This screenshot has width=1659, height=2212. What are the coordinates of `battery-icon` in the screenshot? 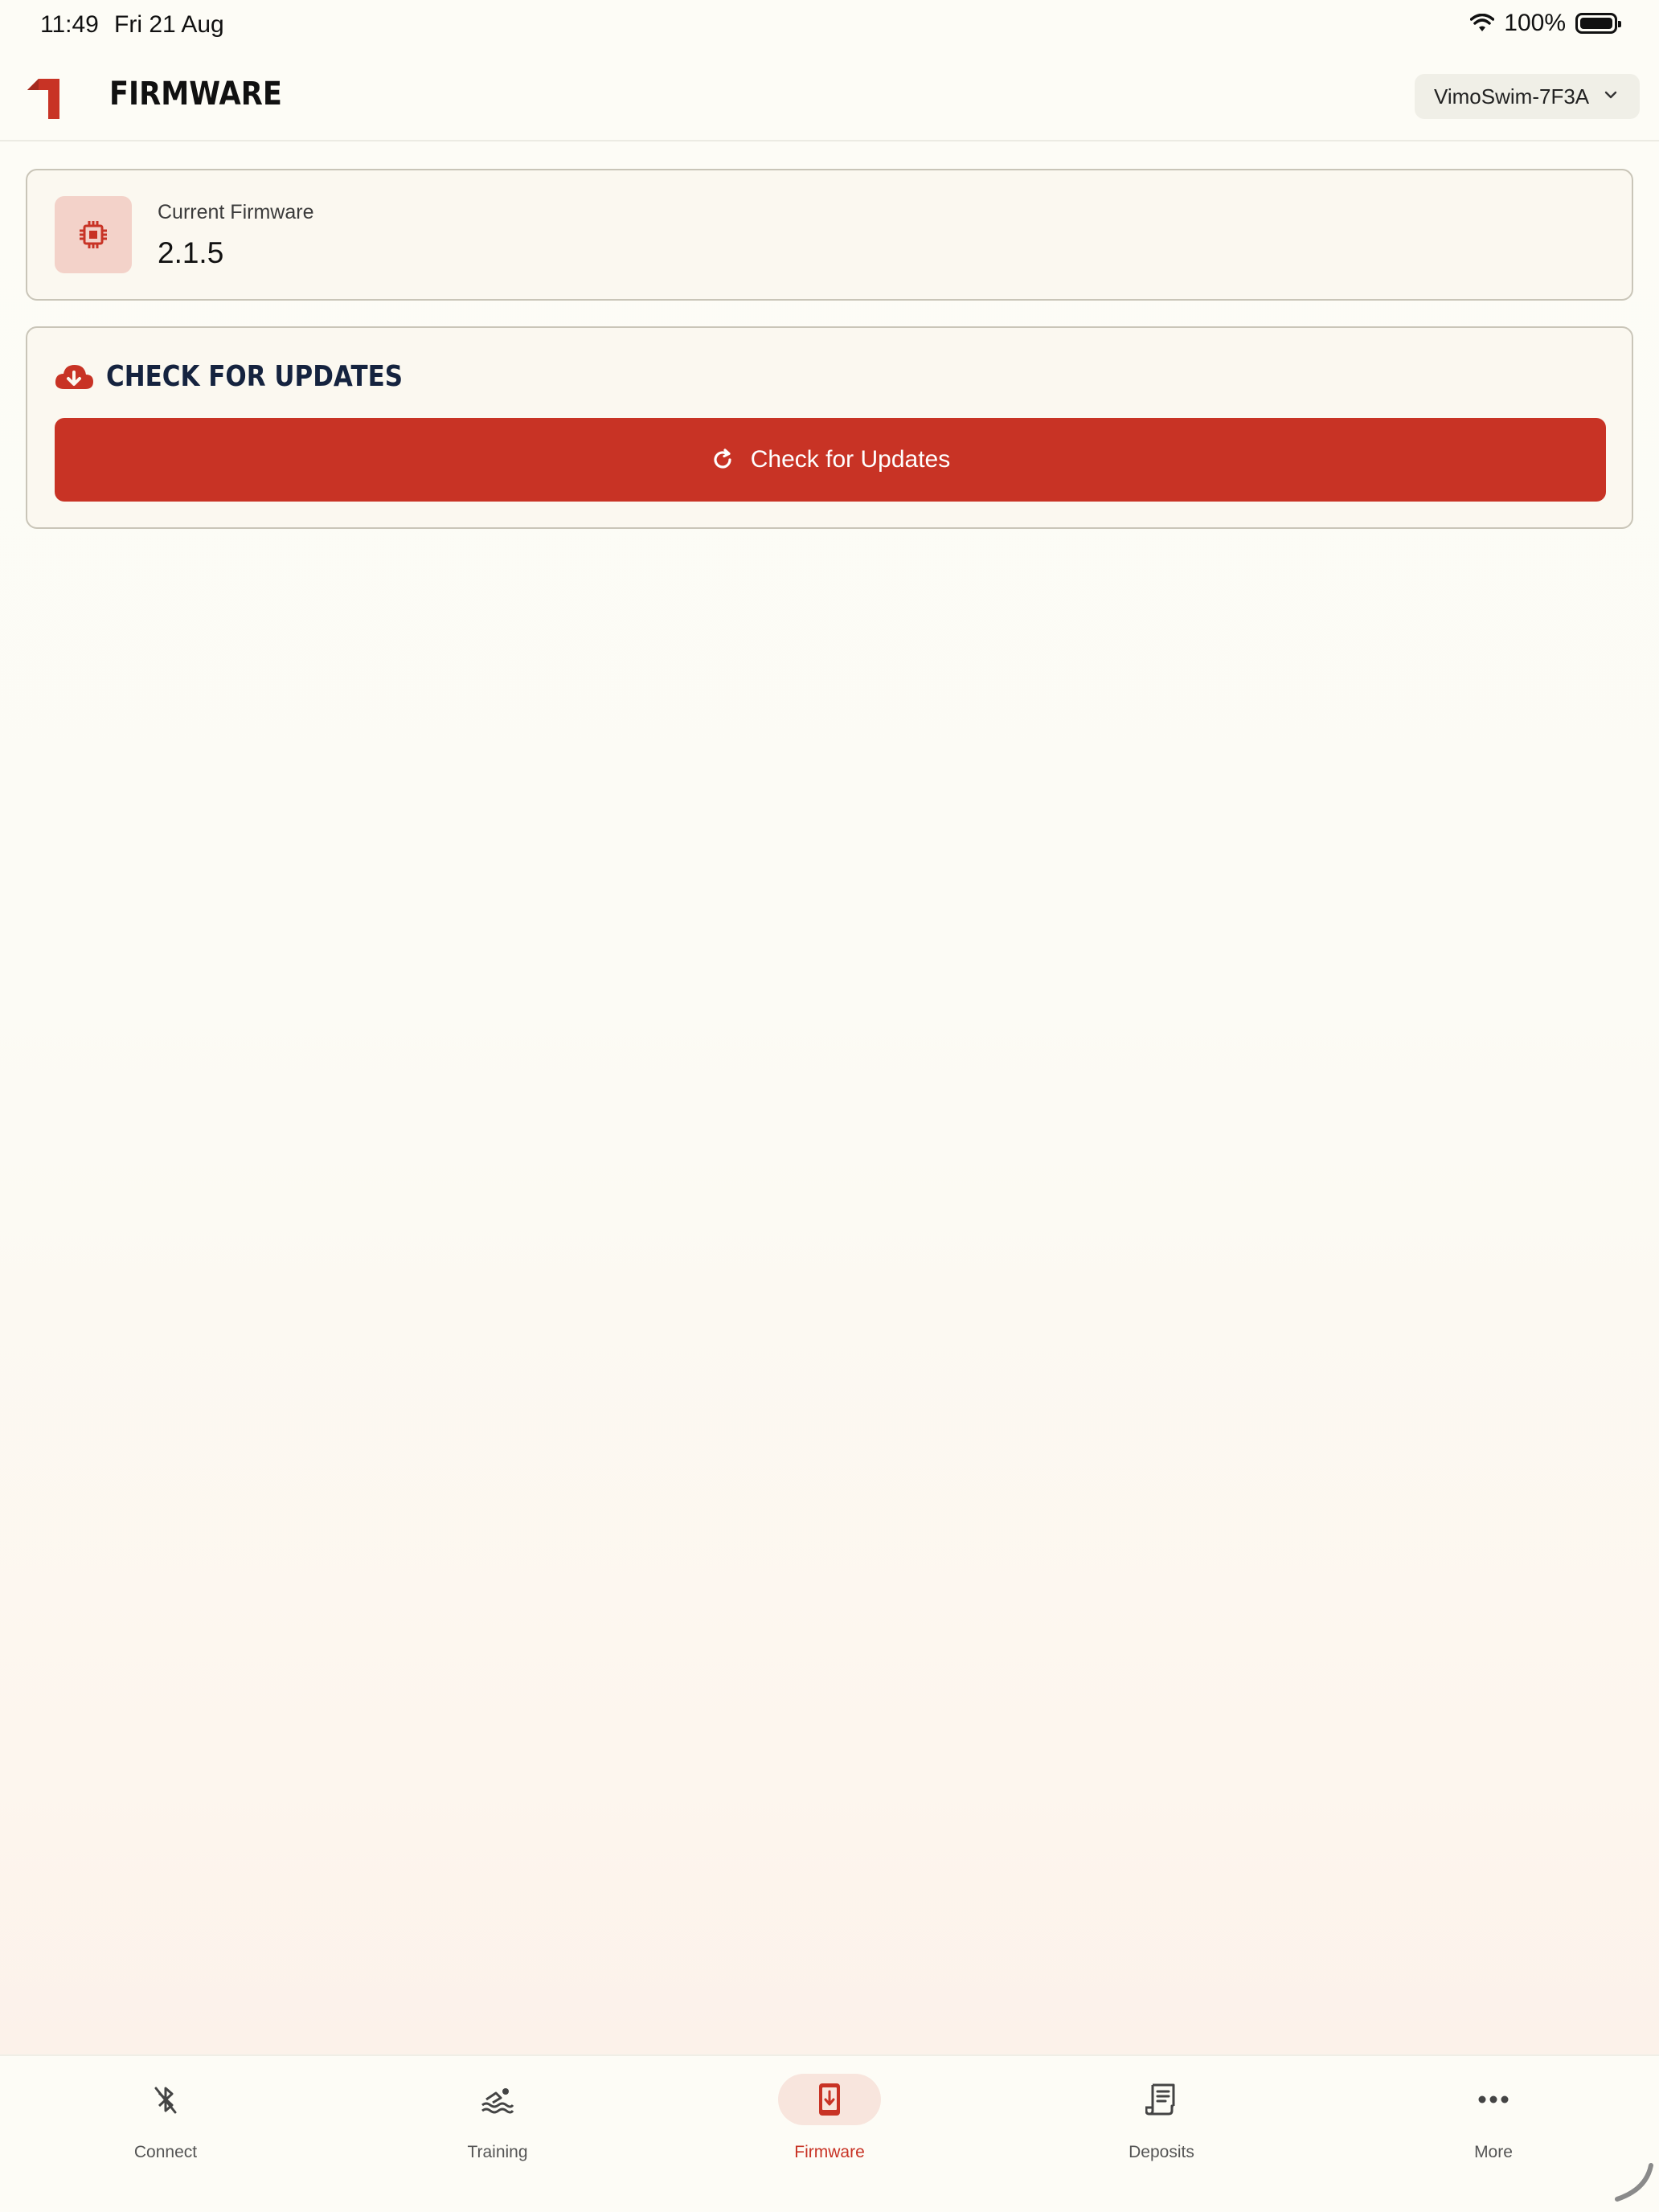 It's located at (1598, 23).